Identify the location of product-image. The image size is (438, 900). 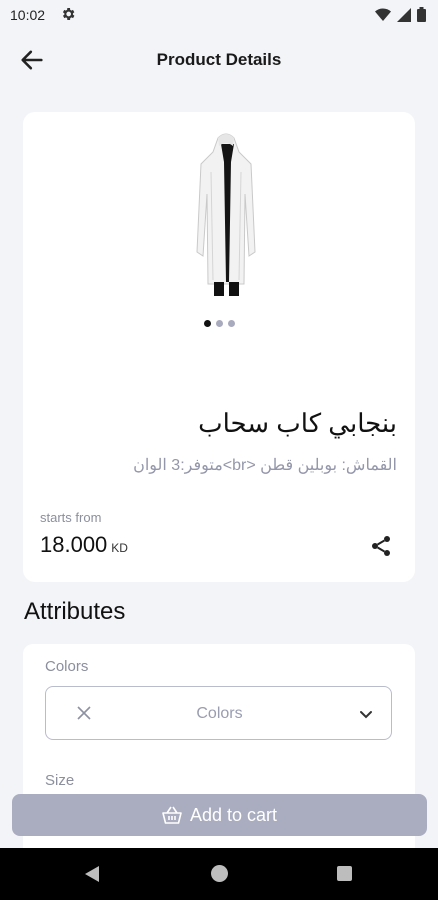
(226, 217).